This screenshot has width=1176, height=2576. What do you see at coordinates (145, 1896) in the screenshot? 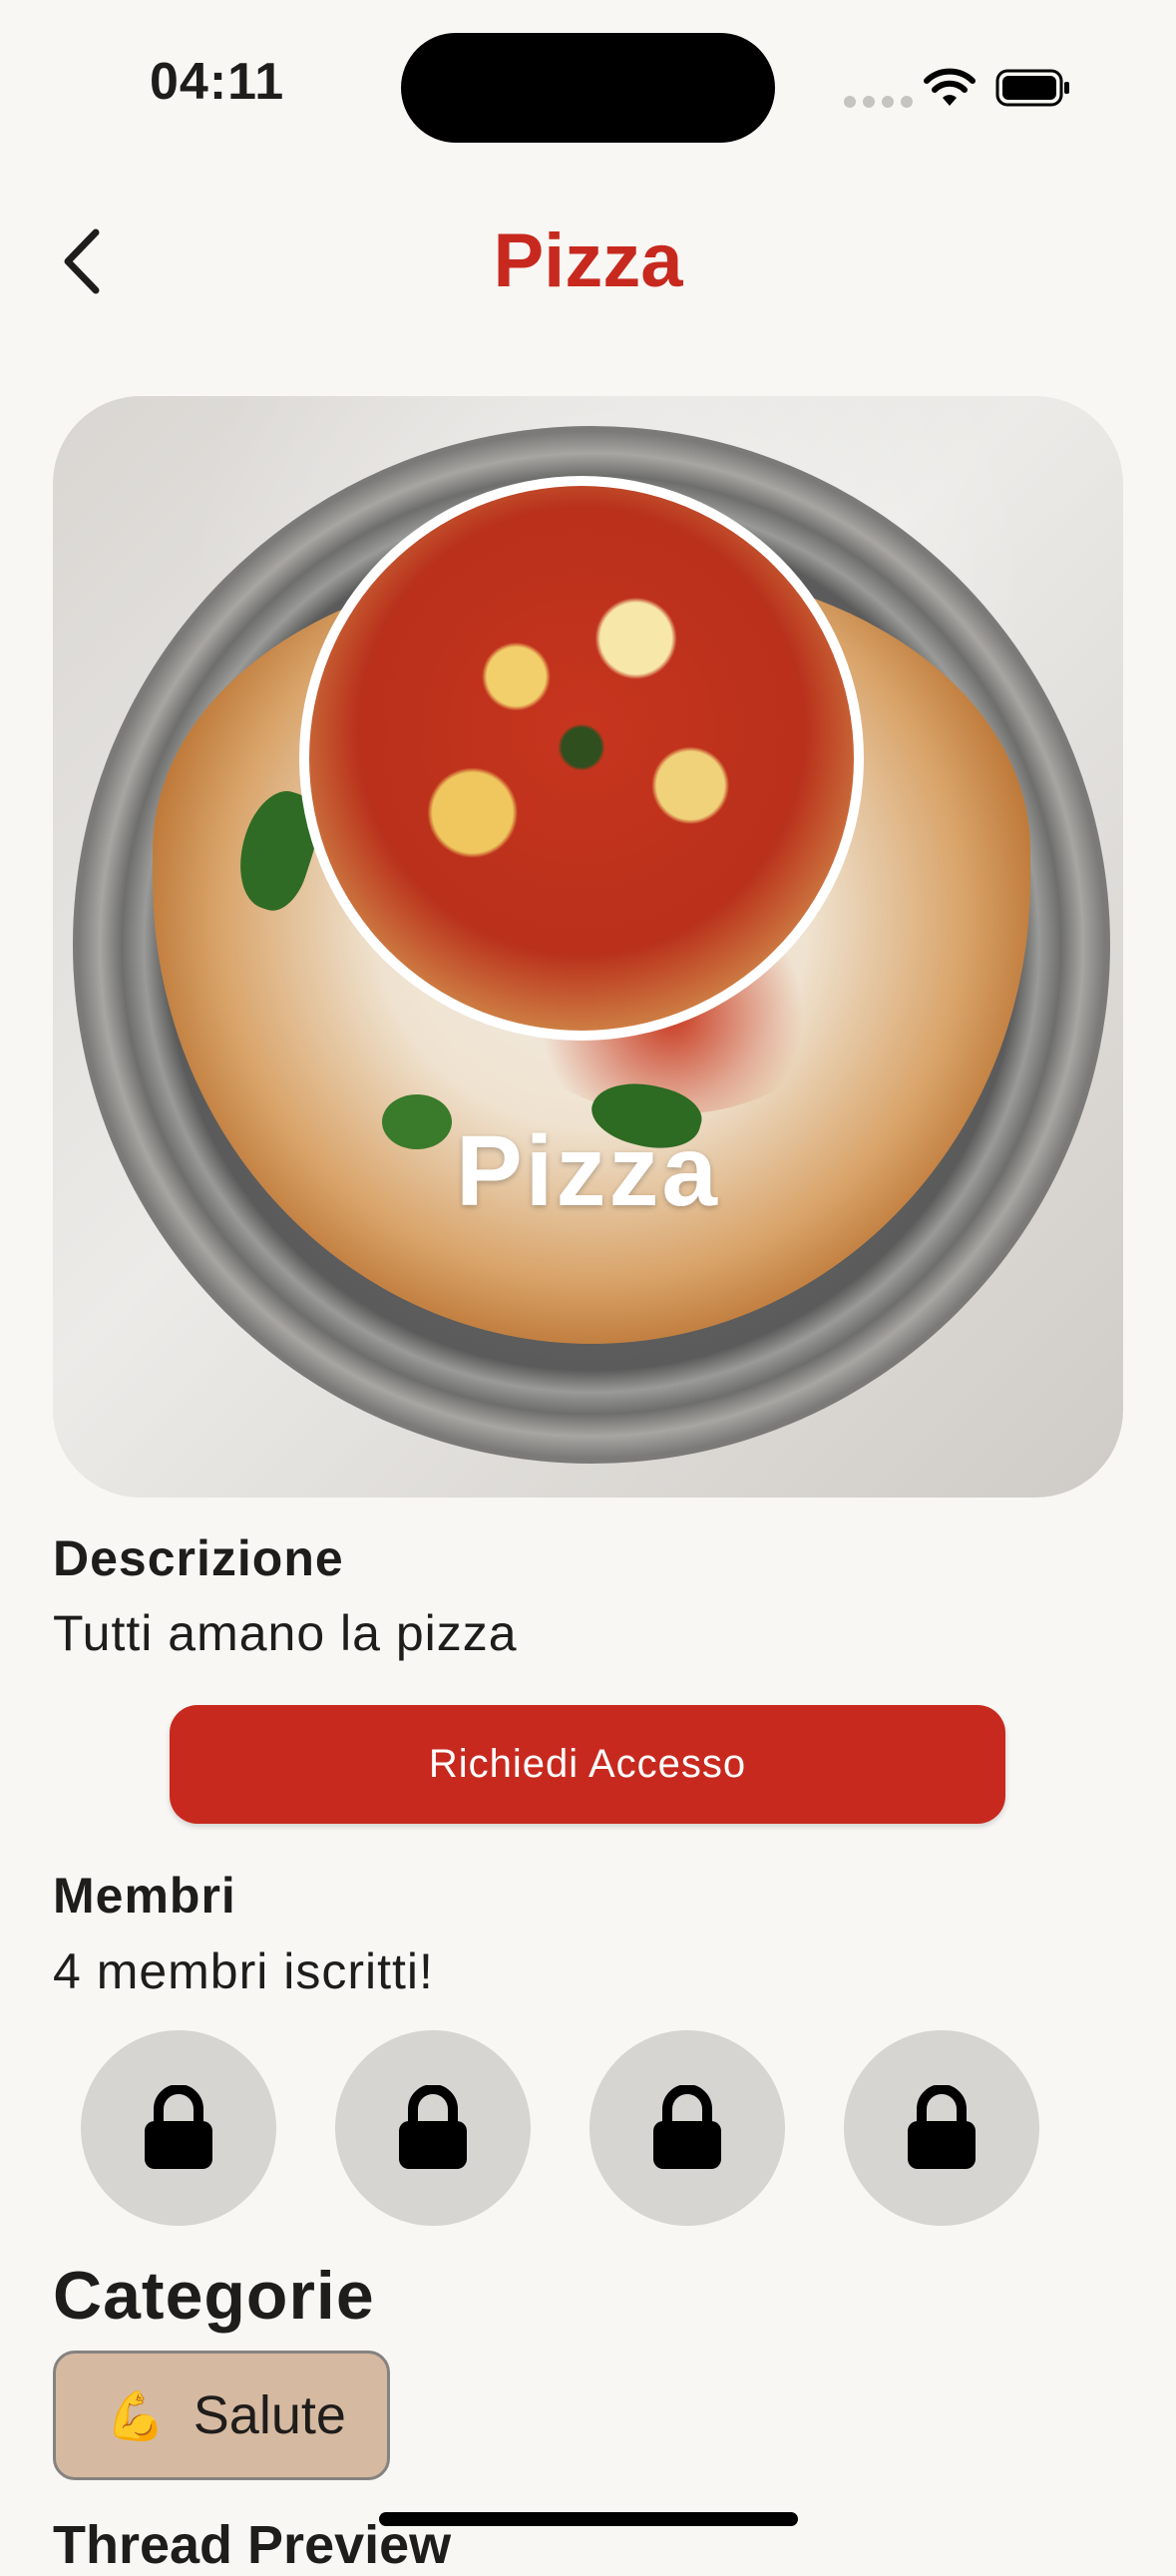
I see `members-label: Membri` at bounding box center [145, 1896].